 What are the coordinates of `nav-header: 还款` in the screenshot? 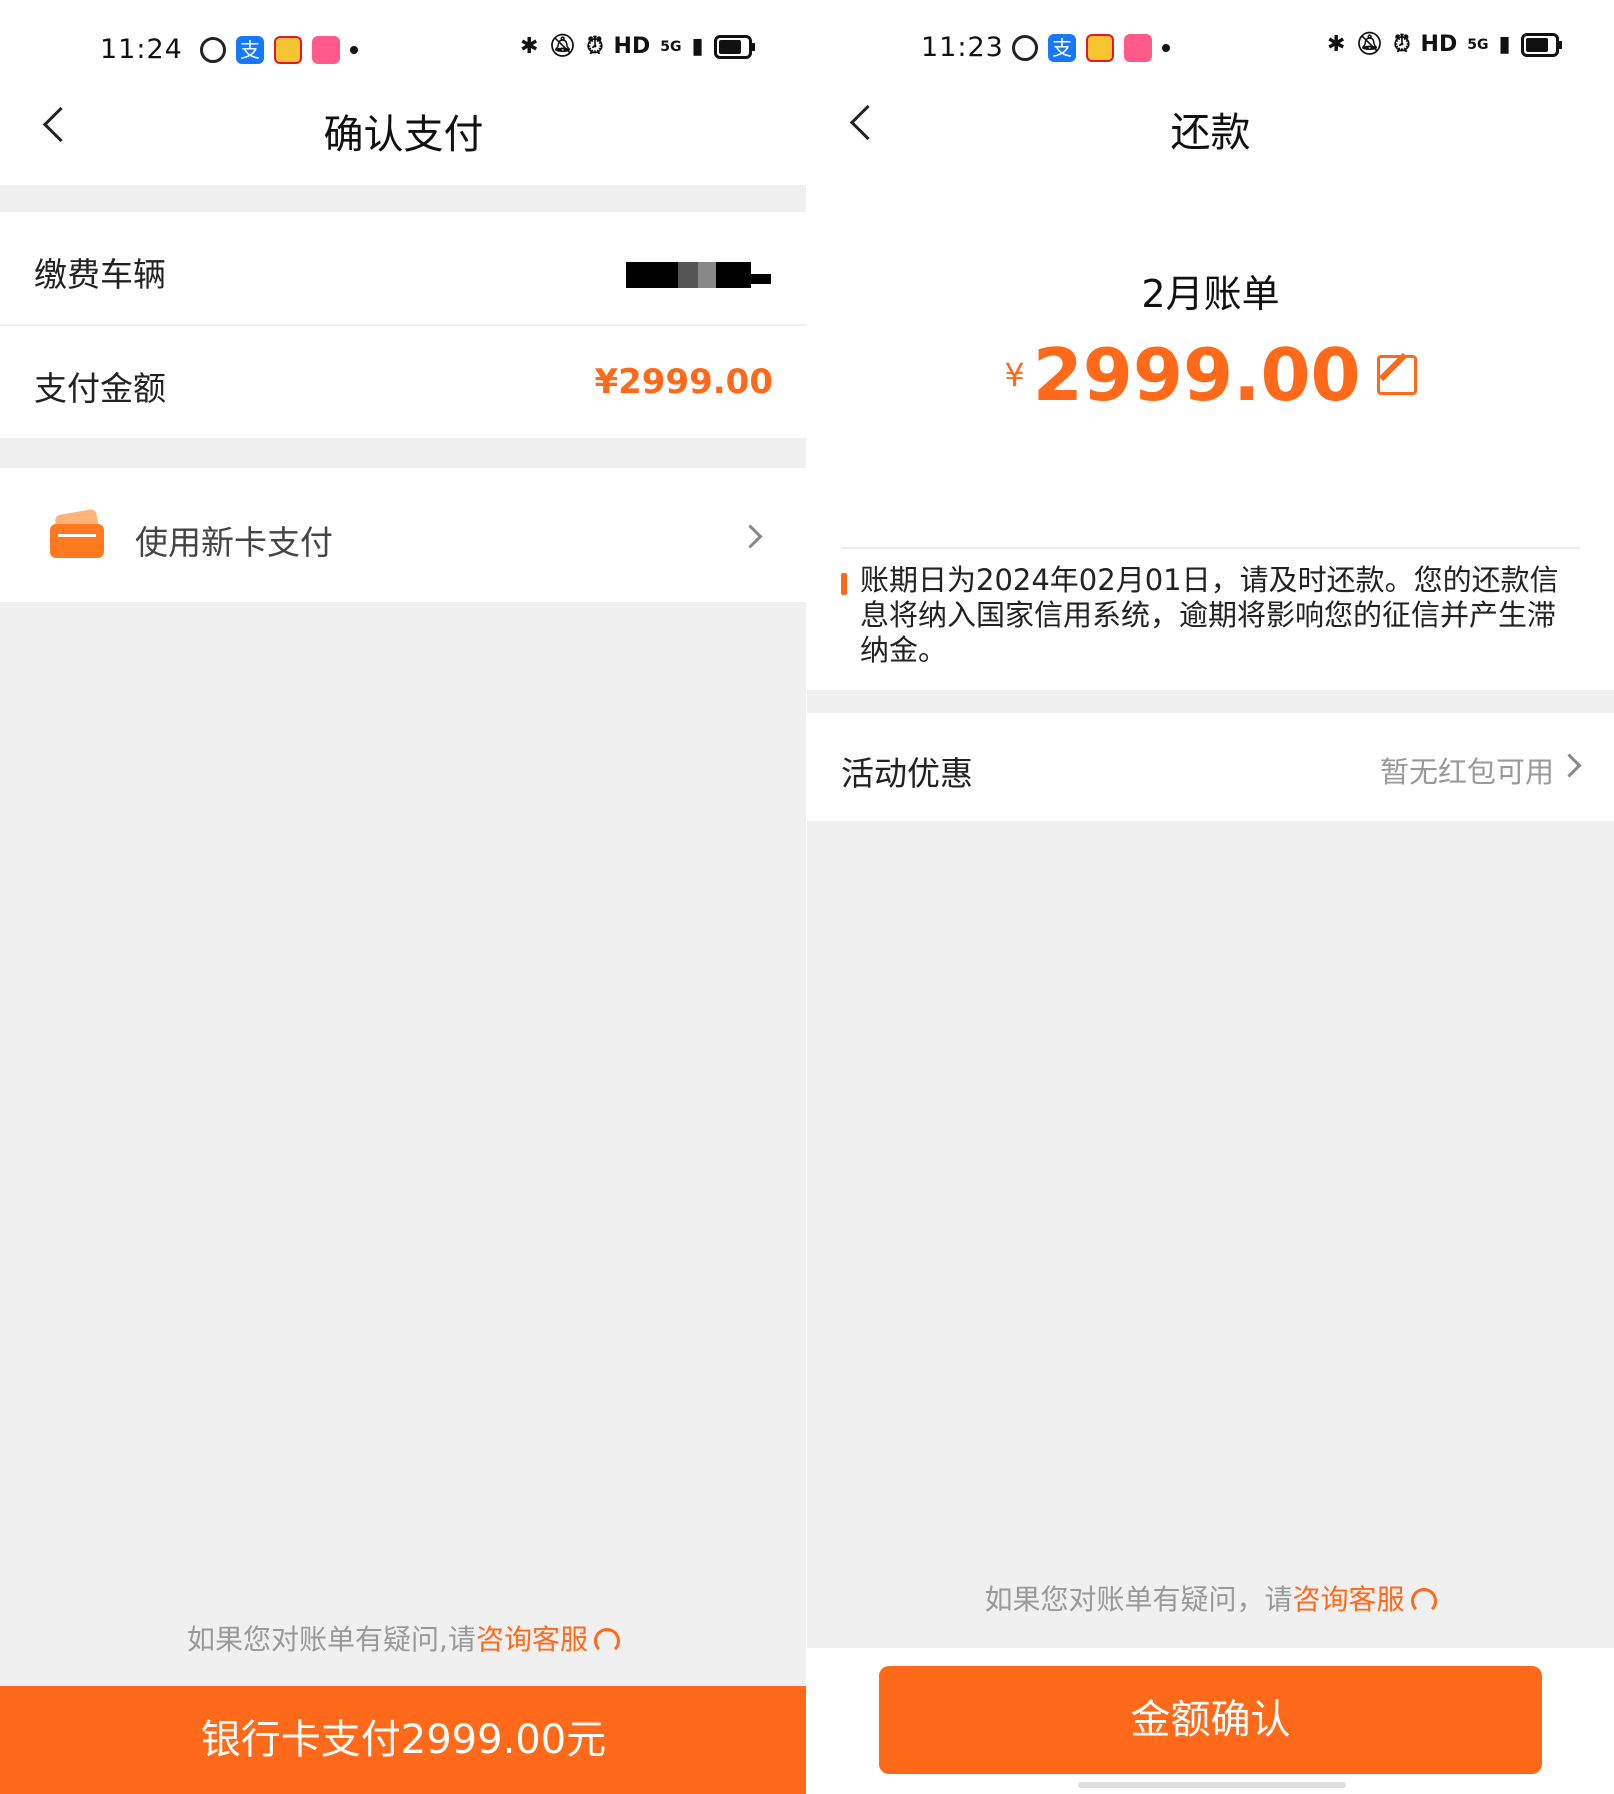 It's located at (1210, 132).